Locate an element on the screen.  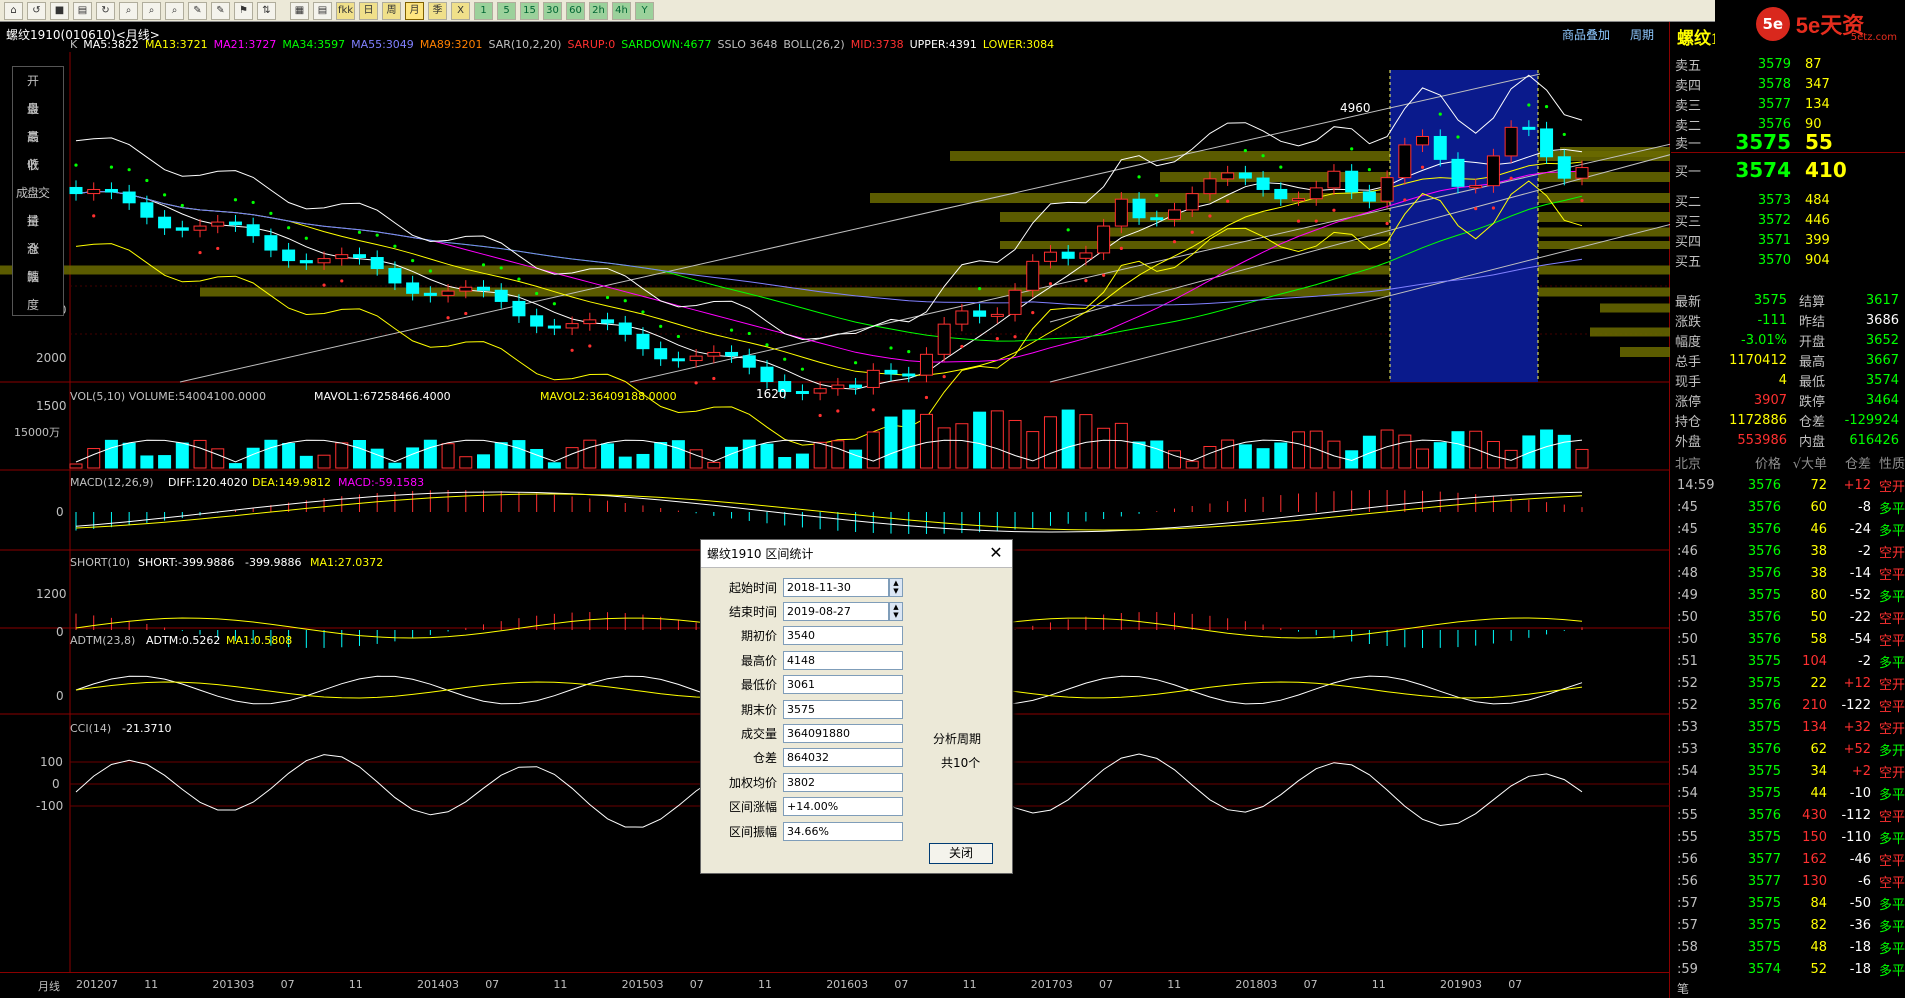
field-input: +14.00% is located at coordinates (843, 807).